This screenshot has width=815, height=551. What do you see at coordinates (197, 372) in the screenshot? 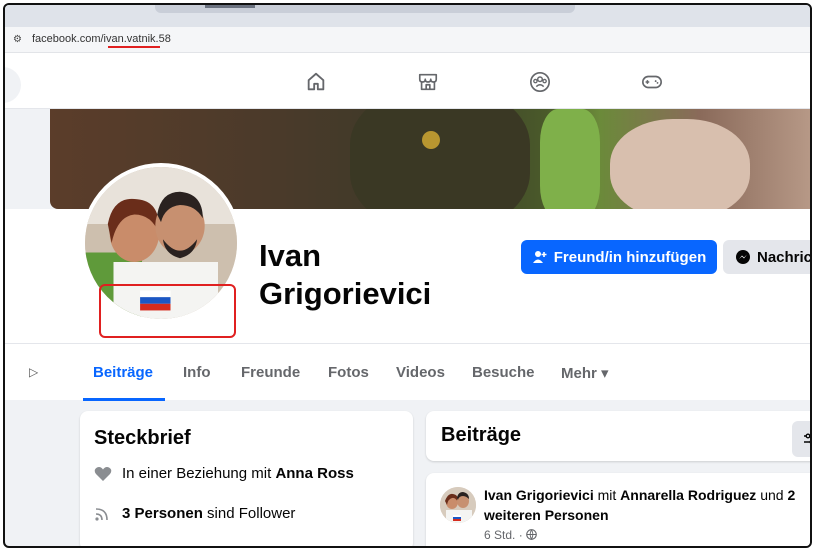
I see `tab-info: Info` at bounding box center [197, 372].